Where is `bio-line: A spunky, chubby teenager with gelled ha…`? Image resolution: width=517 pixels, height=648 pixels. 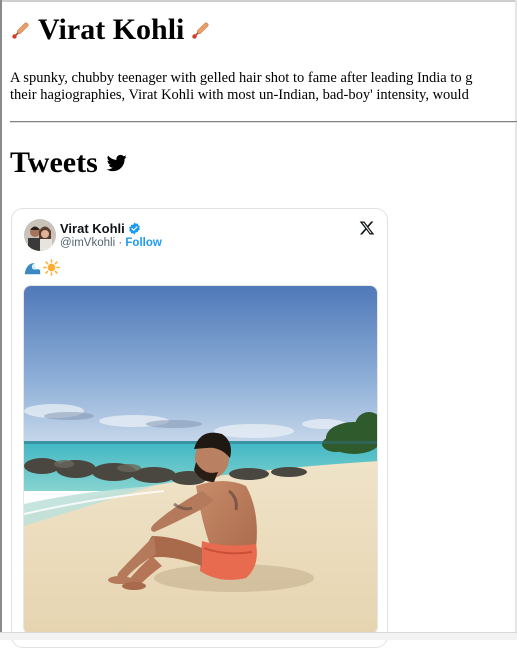 bio-line: A spunky, chubby teenager with gelled ha… is located at coordinates (241, 78).